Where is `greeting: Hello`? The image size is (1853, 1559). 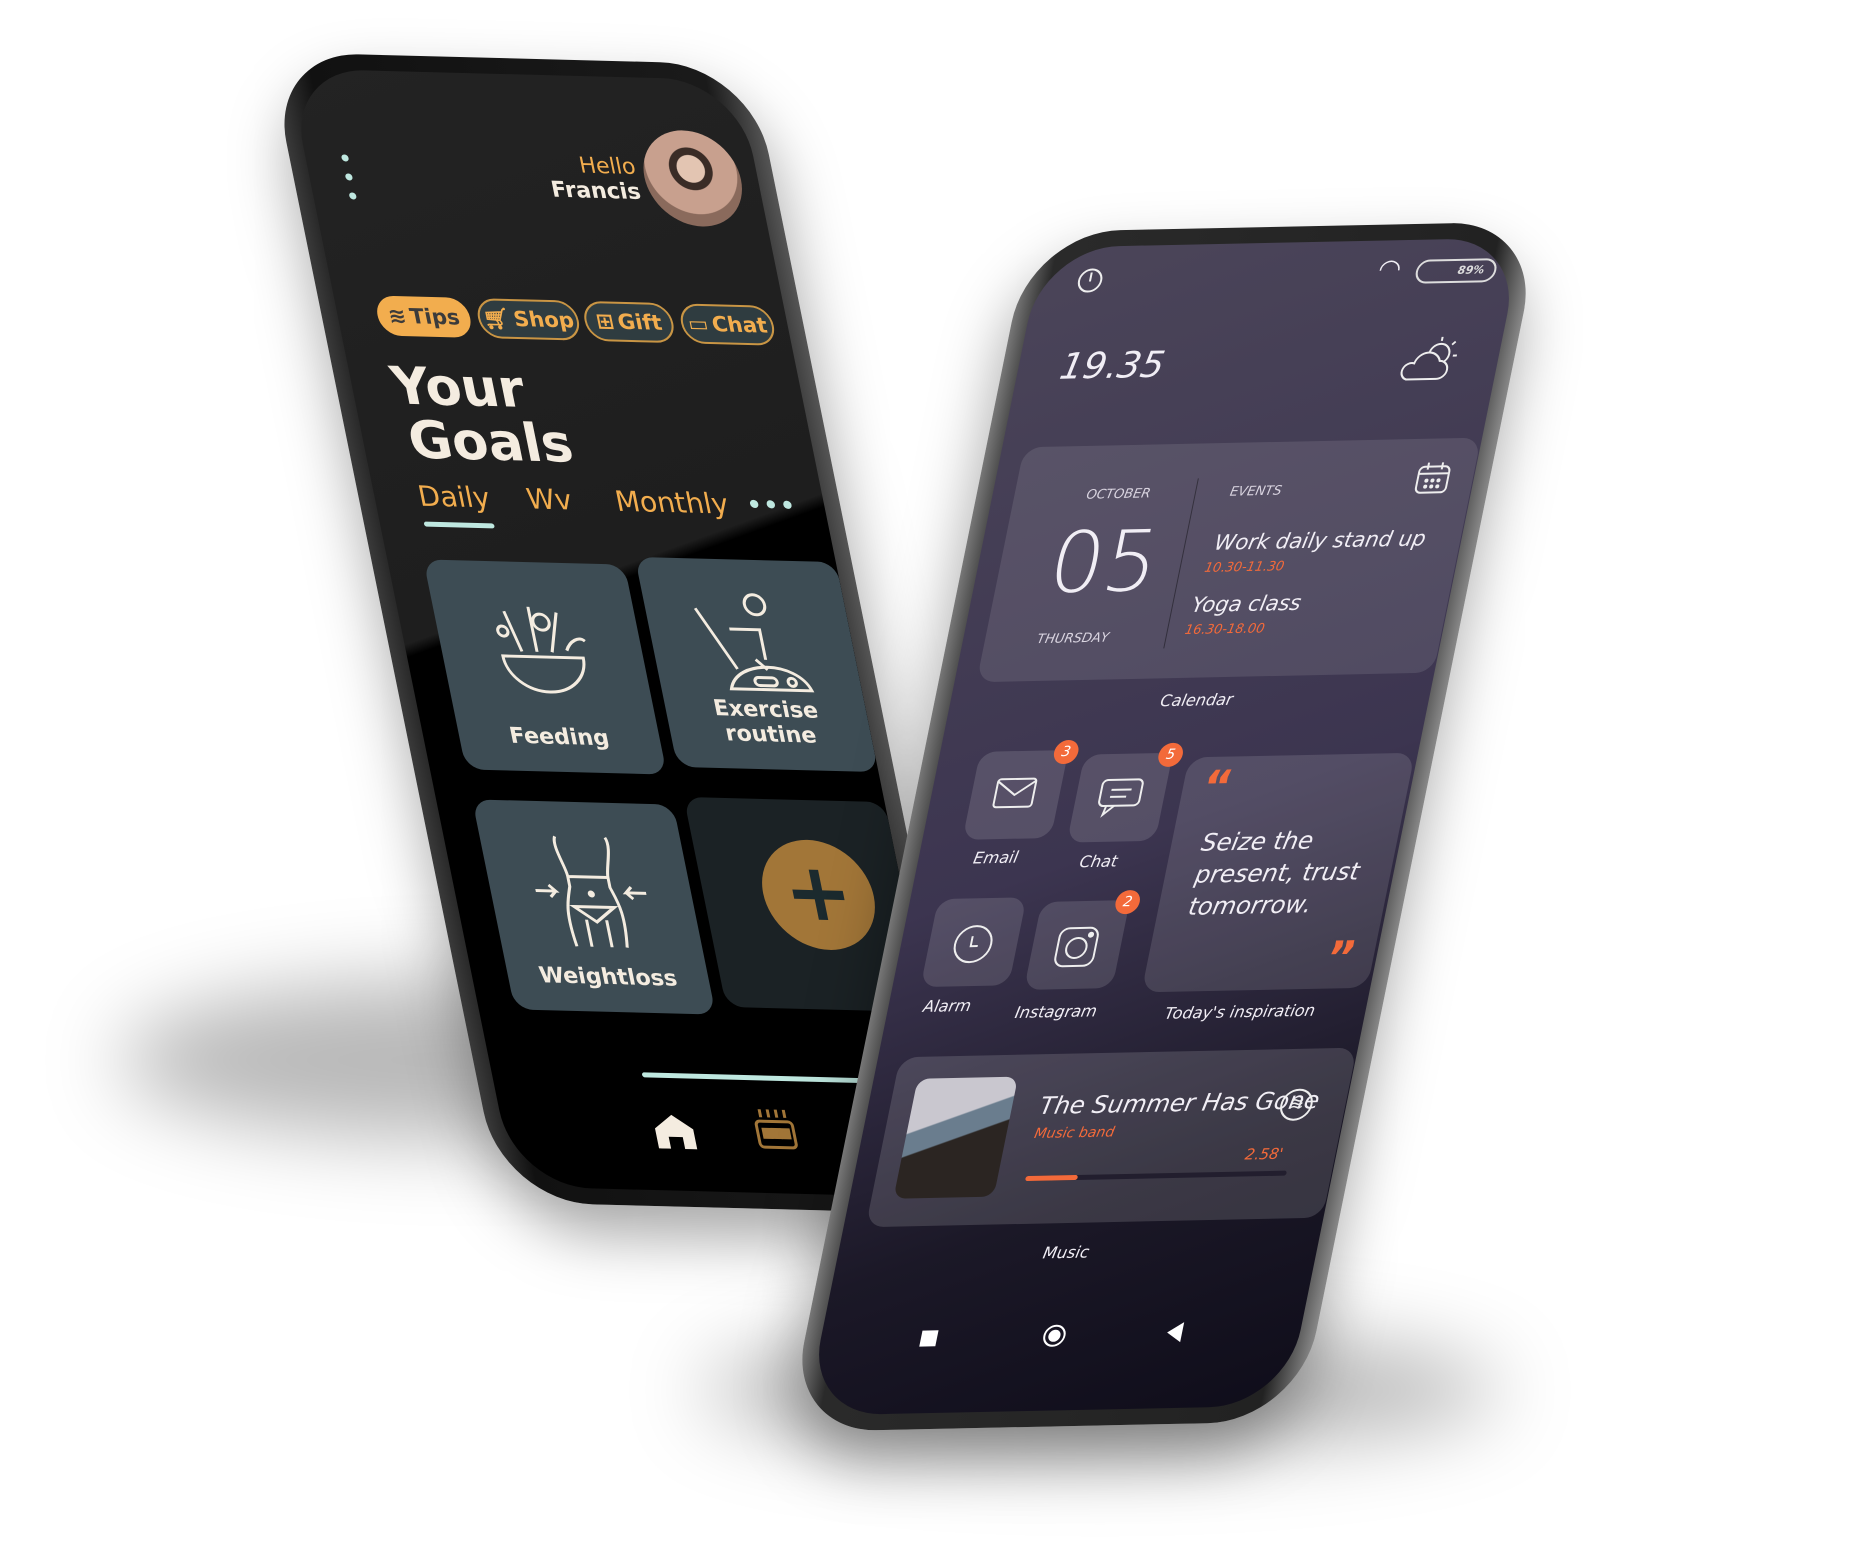 greeting: Hello is located at coordinates (607, 167).